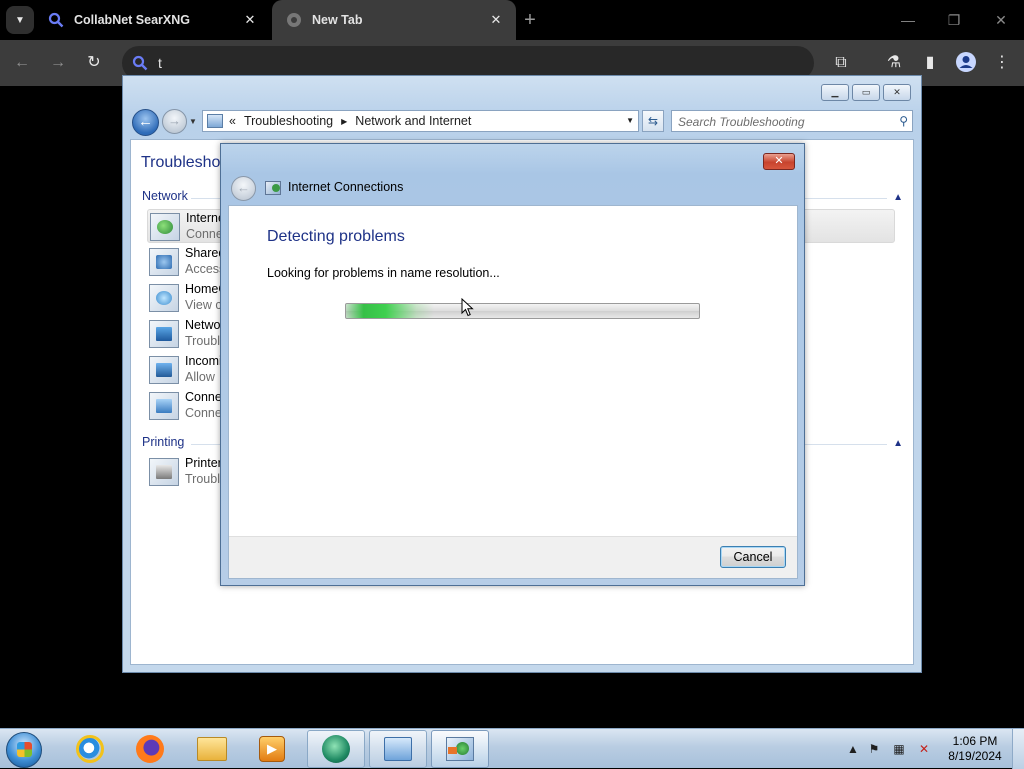 The image size is (1024, 769). I want to click on group-label-printing: Printing, so click(163, 442).